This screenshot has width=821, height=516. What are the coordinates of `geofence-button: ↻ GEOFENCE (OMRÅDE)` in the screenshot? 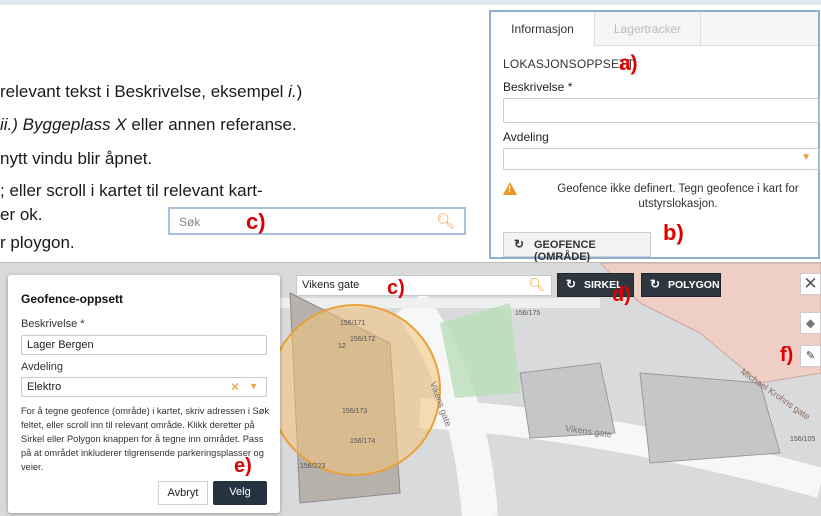 It's located at (577, 247).